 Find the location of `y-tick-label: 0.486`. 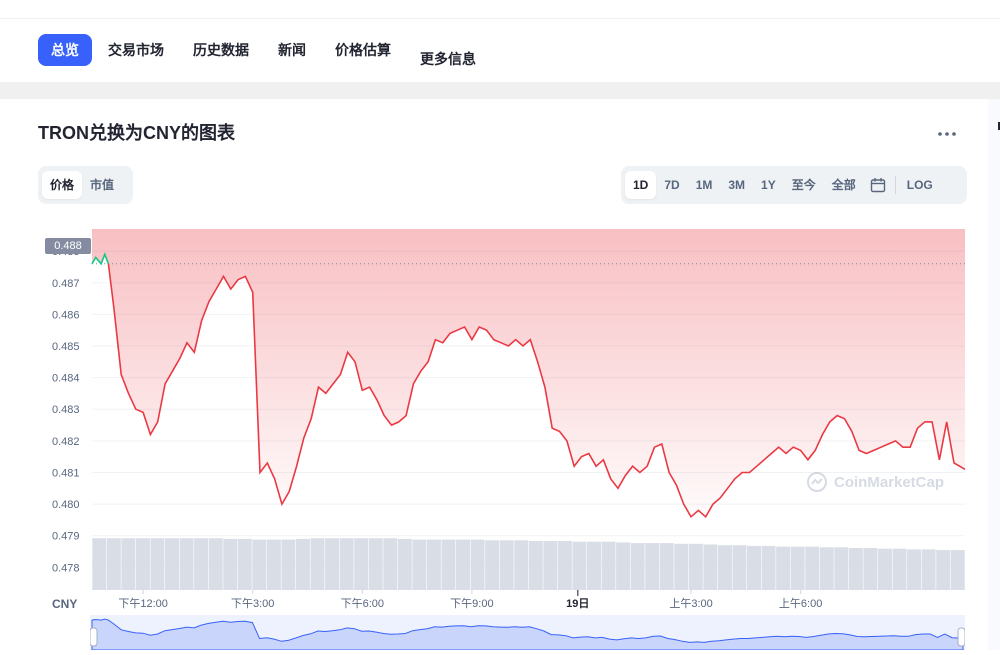

y-tick-label: 0.486 is located at coordinates (66, 315).